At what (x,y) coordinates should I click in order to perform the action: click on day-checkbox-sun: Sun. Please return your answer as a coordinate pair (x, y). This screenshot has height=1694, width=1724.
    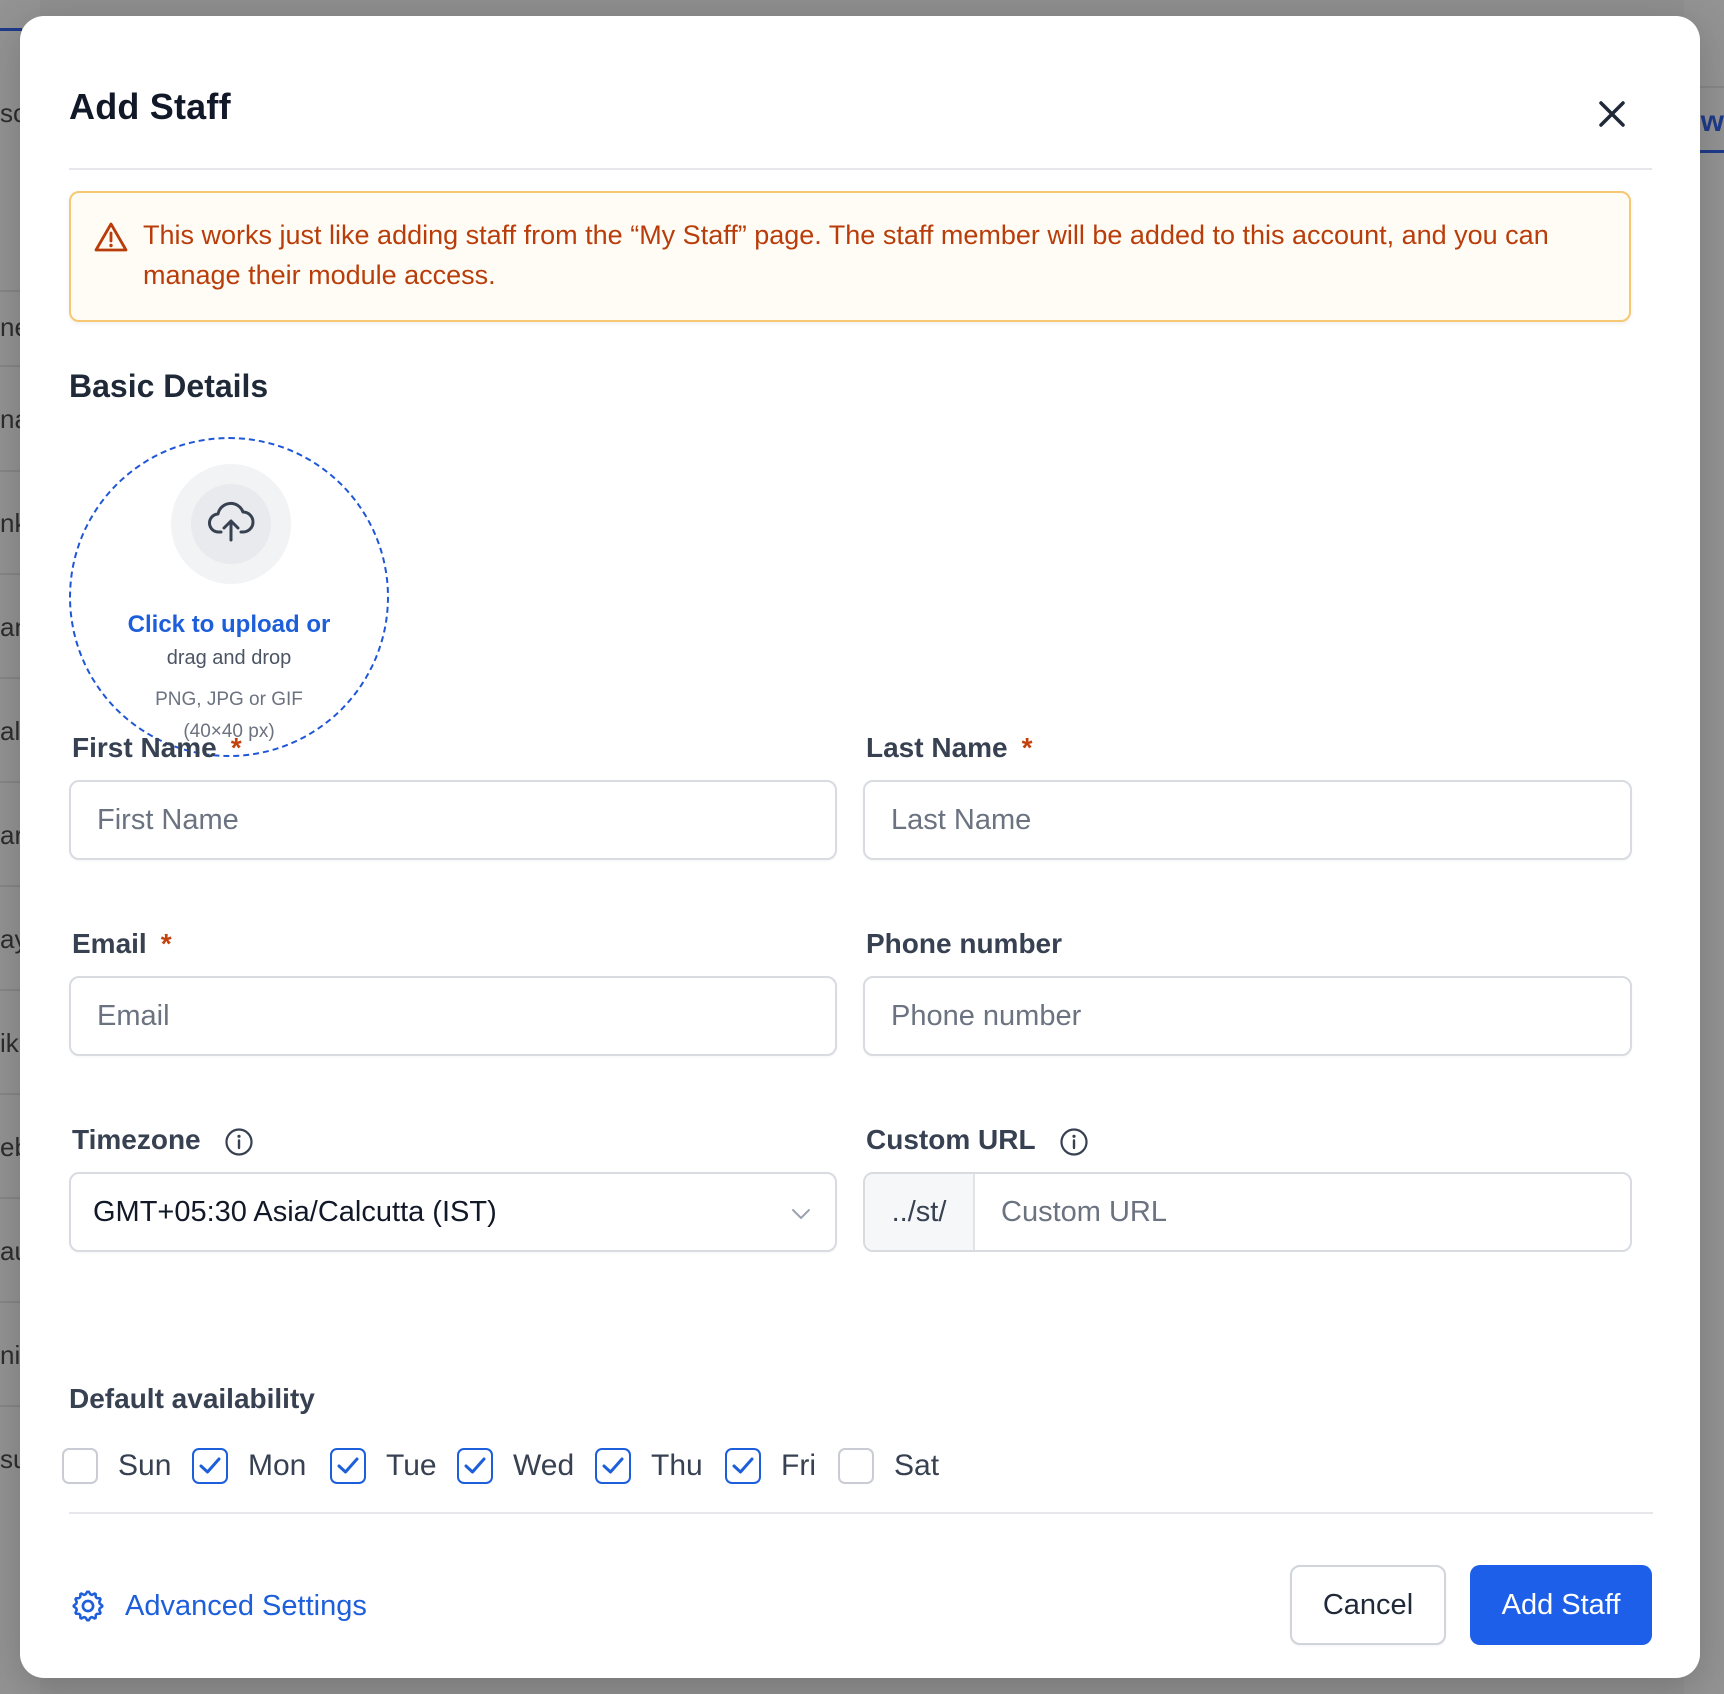
    Looking at the image, I should click on (116, 1466).